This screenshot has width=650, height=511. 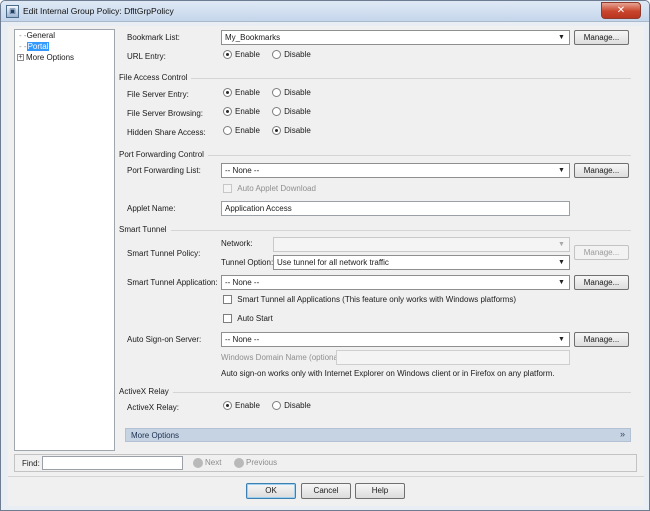 What do you see at coordinates (375, 155) in the screenshot?
I see `port-forwarding-section: Port Forwarding Control` at bounding box center [375, 155].